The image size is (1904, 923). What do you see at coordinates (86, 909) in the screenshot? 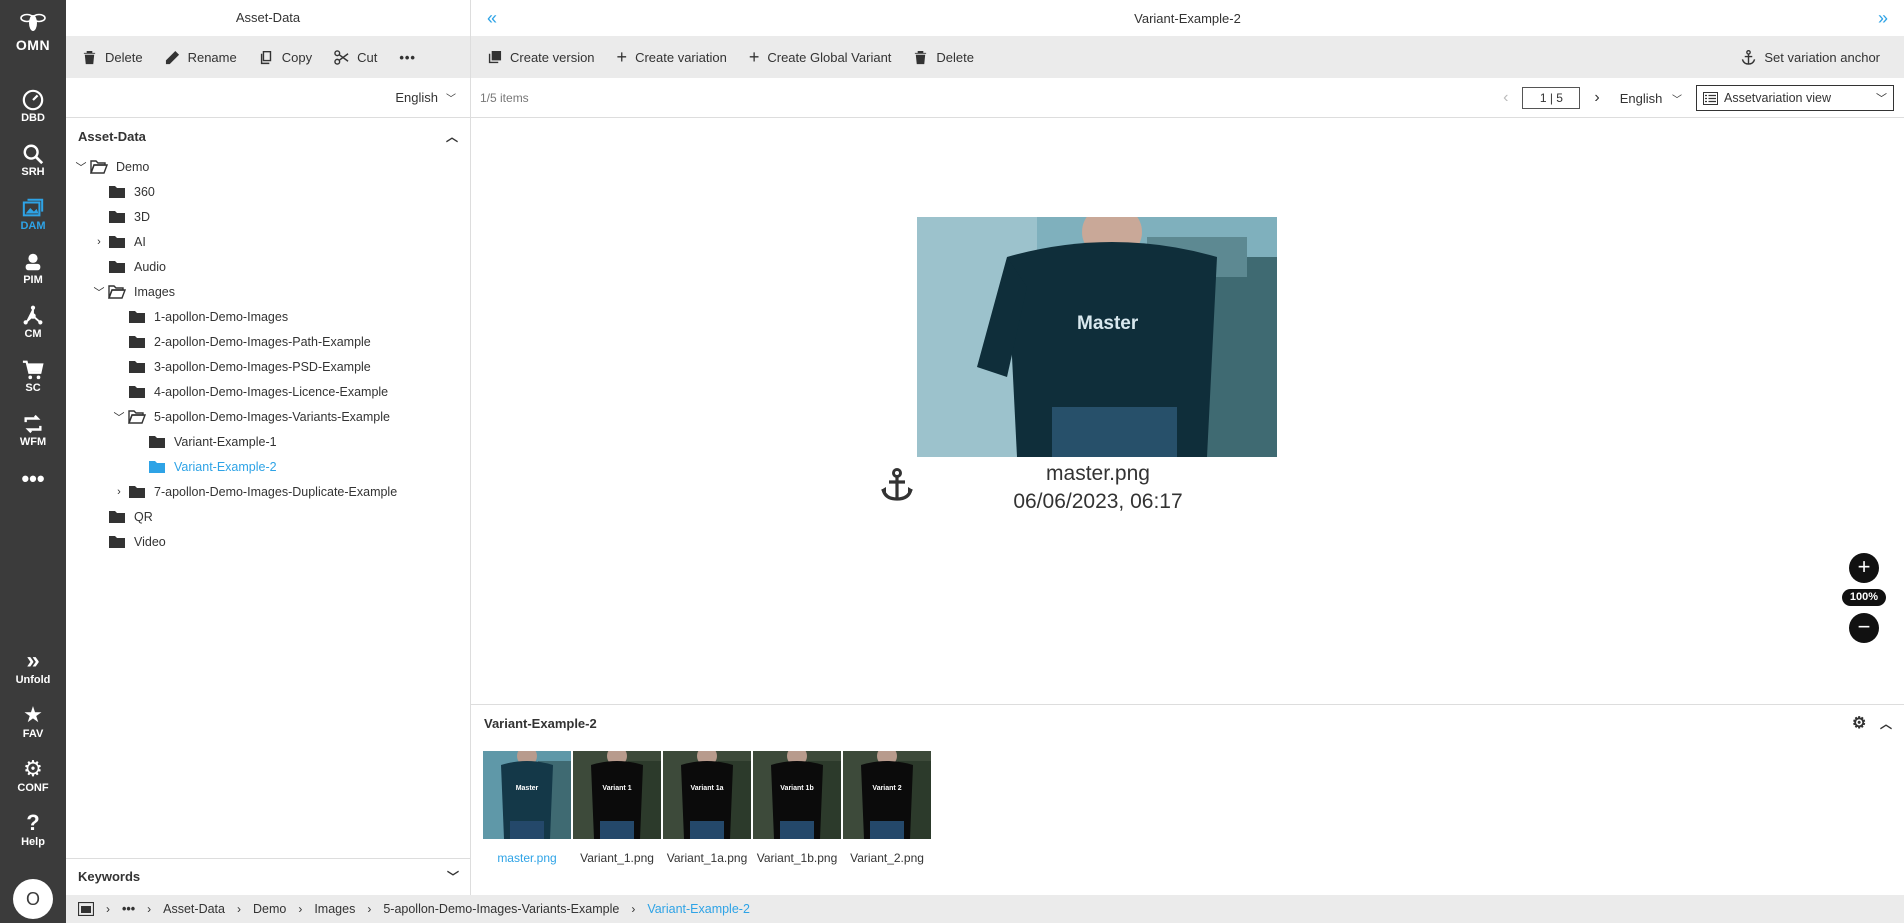
I see `folder-tree-icon` at bounding box center [86, 909].